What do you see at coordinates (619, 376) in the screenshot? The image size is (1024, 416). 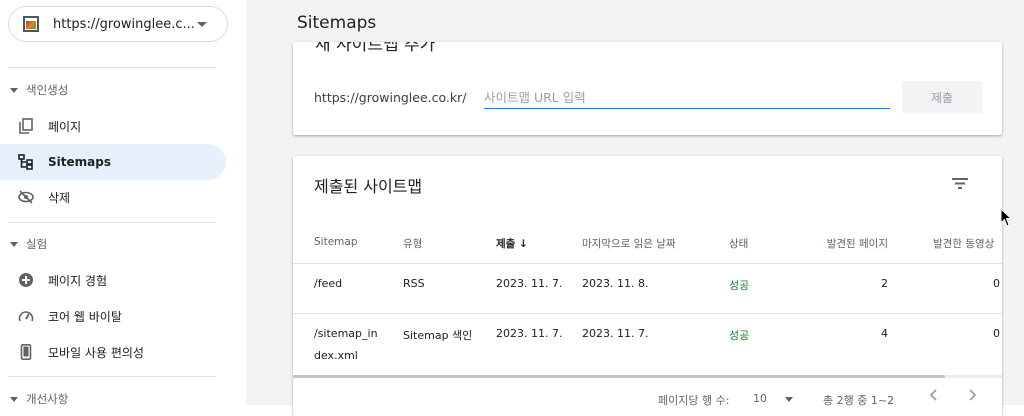 I see `scrollbar-thumb` at bounding box center [619, 376].